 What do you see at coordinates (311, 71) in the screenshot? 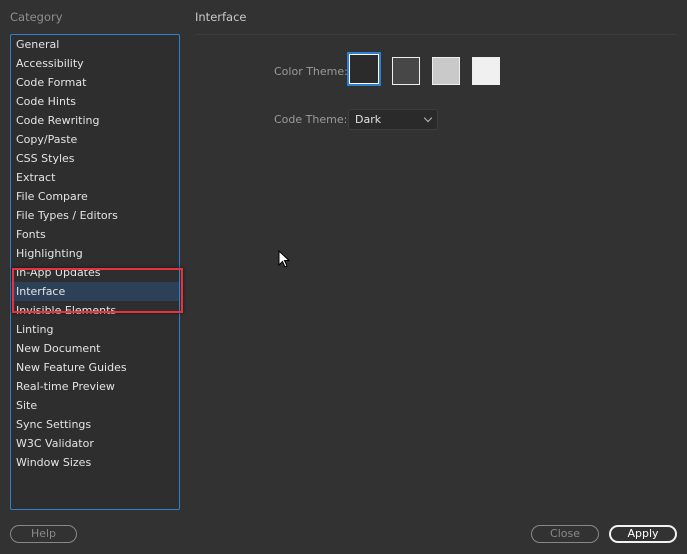
I see `color-theme-label: Color Theme:` at bounding box center [311, 71].